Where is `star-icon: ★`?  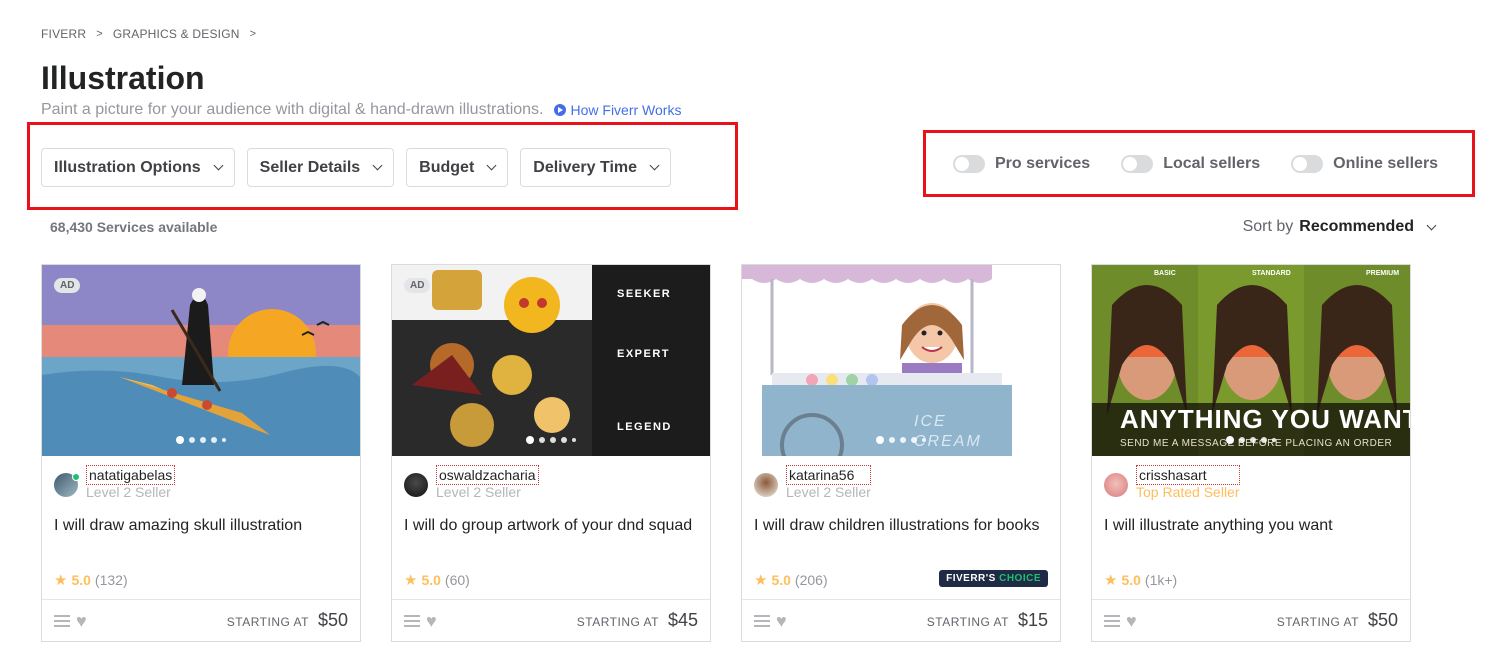
star-icon: ★ is located at coordinates (411, 580).